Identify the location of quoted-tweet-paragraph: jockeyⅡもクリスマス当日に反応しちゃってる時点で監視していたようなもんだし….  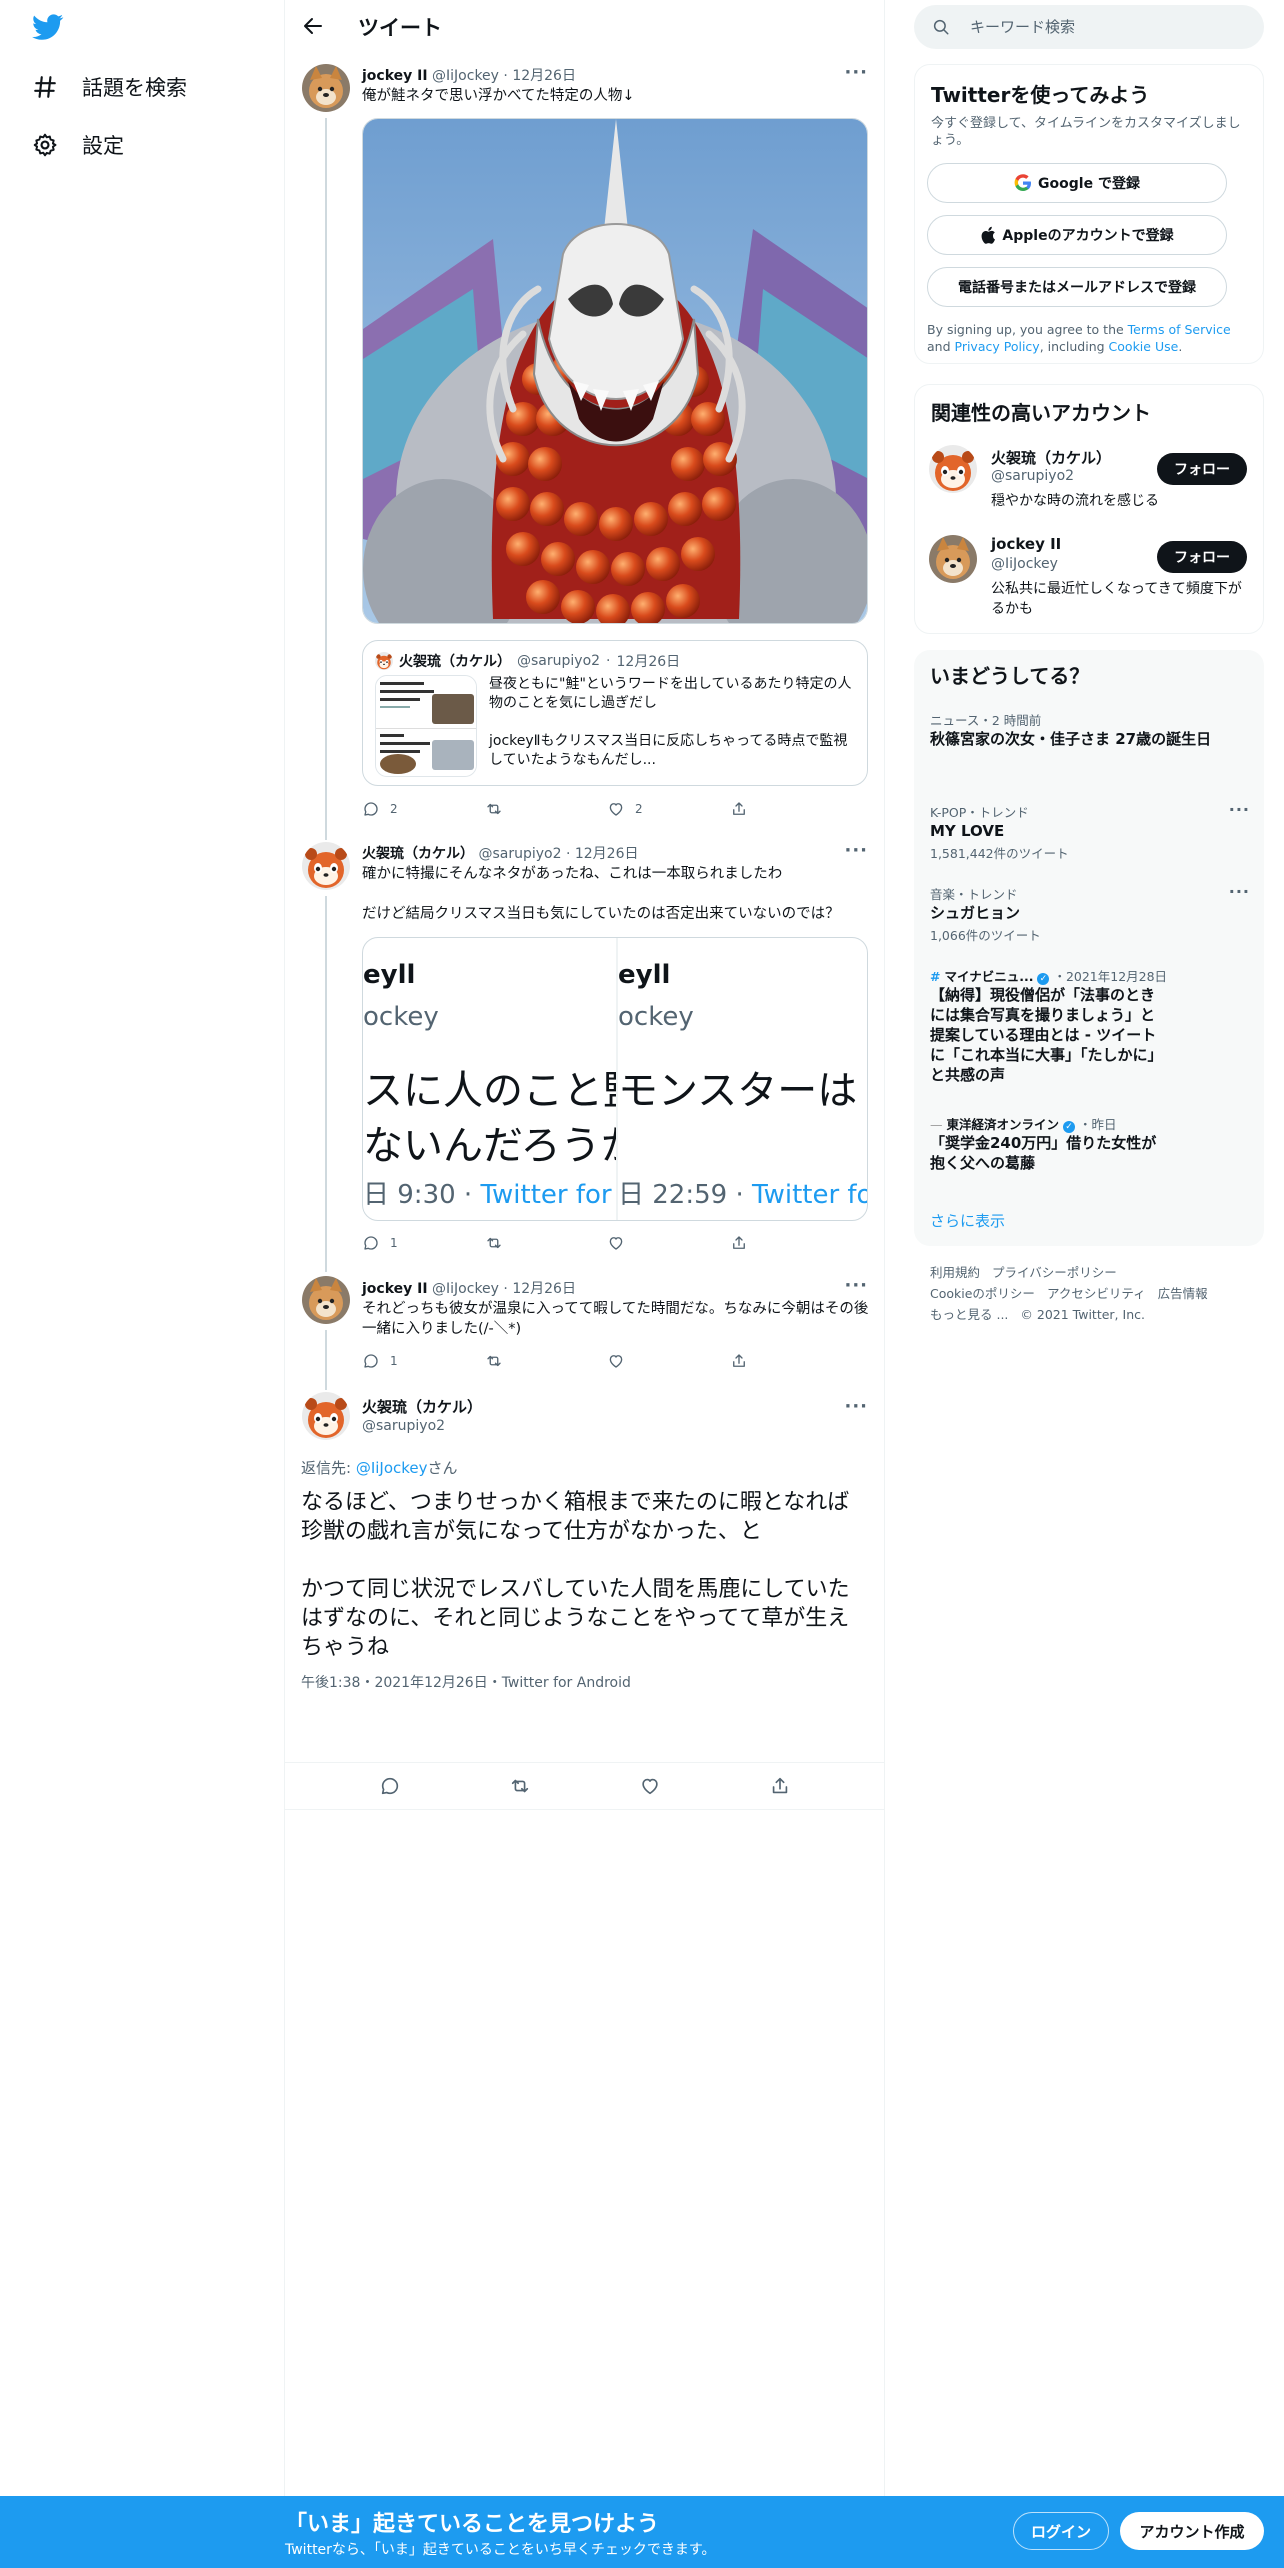
(668, 750).